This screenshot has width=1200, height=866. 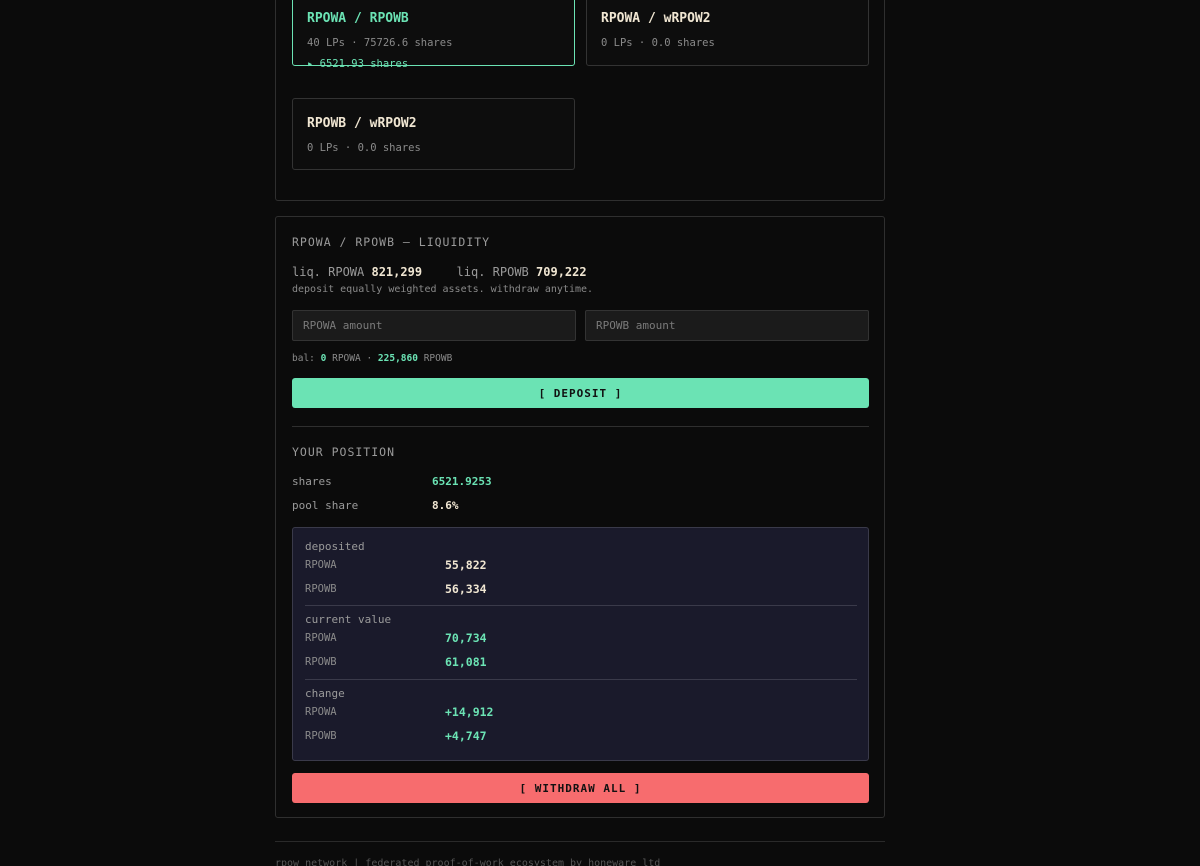 What do you see at coordinates (397, 358) in the screenshot?
I see `balance-b-value: 225,860` at bounding box center [397, 358].